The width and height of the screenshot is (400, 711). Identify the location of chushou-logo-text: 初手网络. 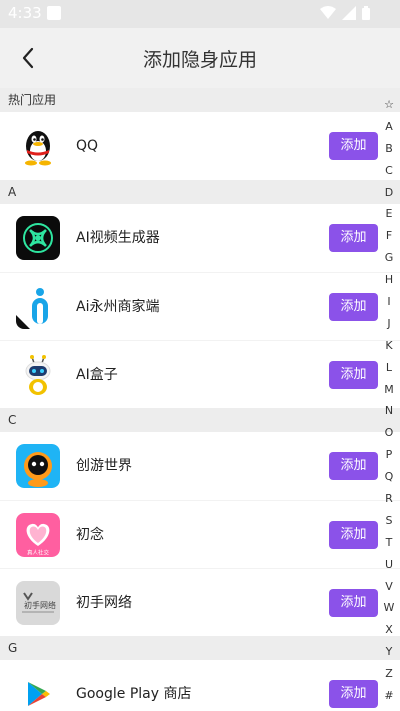
(40, 605).